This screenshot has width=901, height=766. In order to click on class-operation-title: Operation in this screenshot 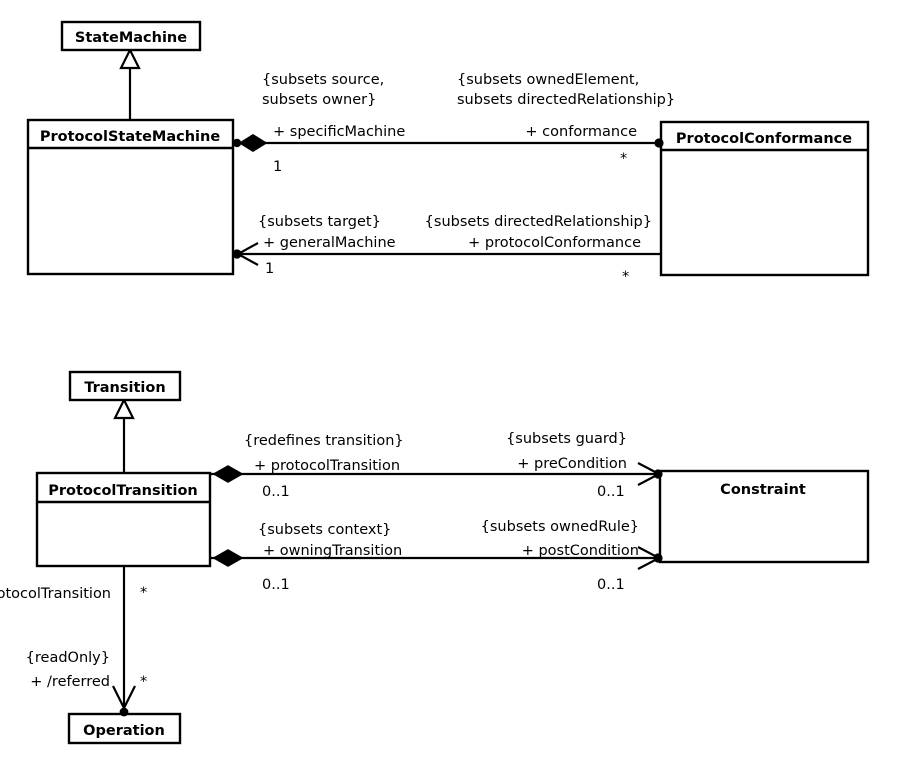, I will do `click(124, 731)`.